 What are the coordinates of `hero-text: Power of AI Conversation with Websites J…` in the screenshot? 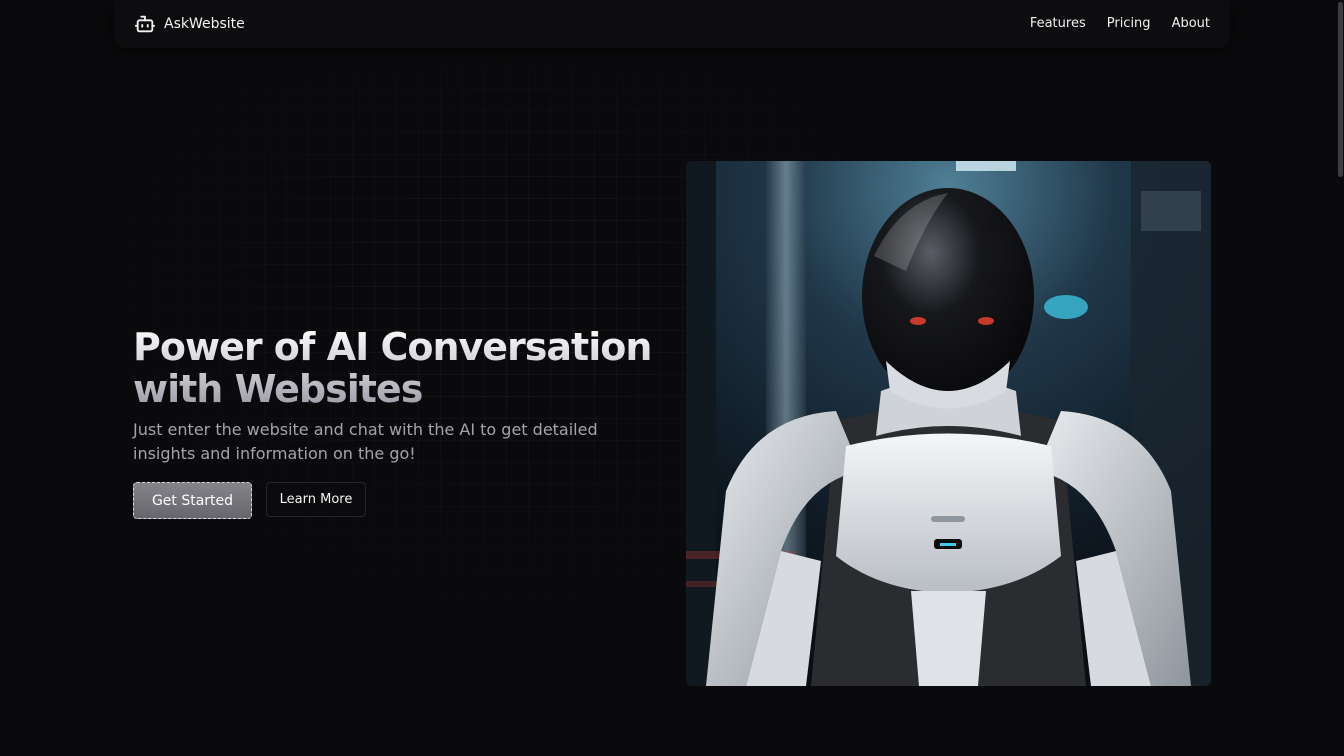 It's located at (398, 396).